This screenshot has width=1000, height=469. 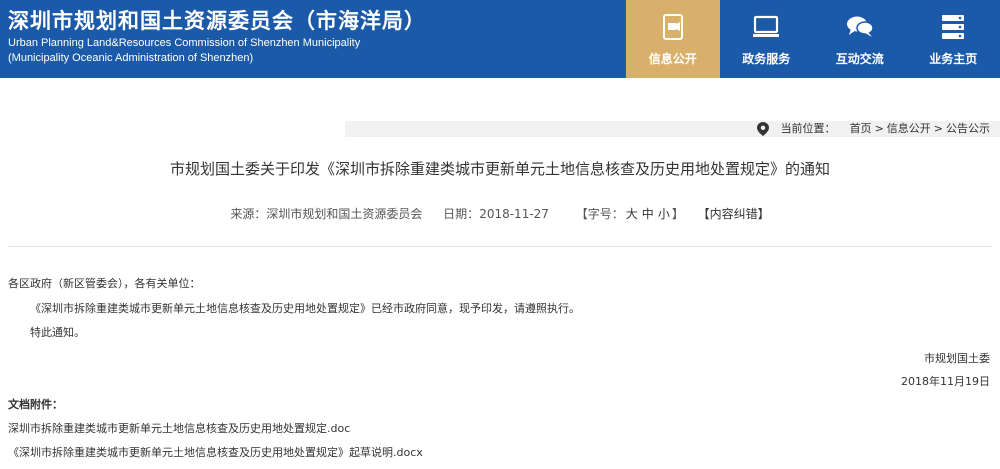 I want to click on breadcrumb: 当前位置： 首页 > 信息公开 > 公告公示, so click(x=873, y=129).